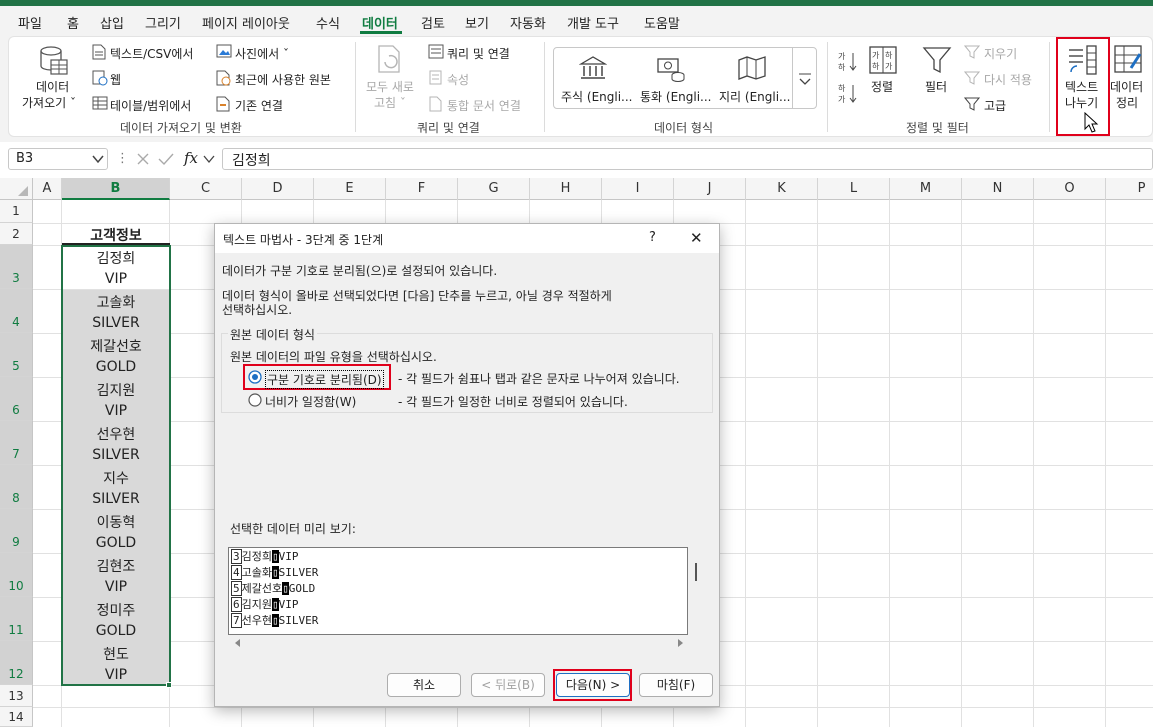 The width and height of the screenshot is (1153, 727). I want to click on cell-b5-line1: 제갈선호, so click(116, 346).